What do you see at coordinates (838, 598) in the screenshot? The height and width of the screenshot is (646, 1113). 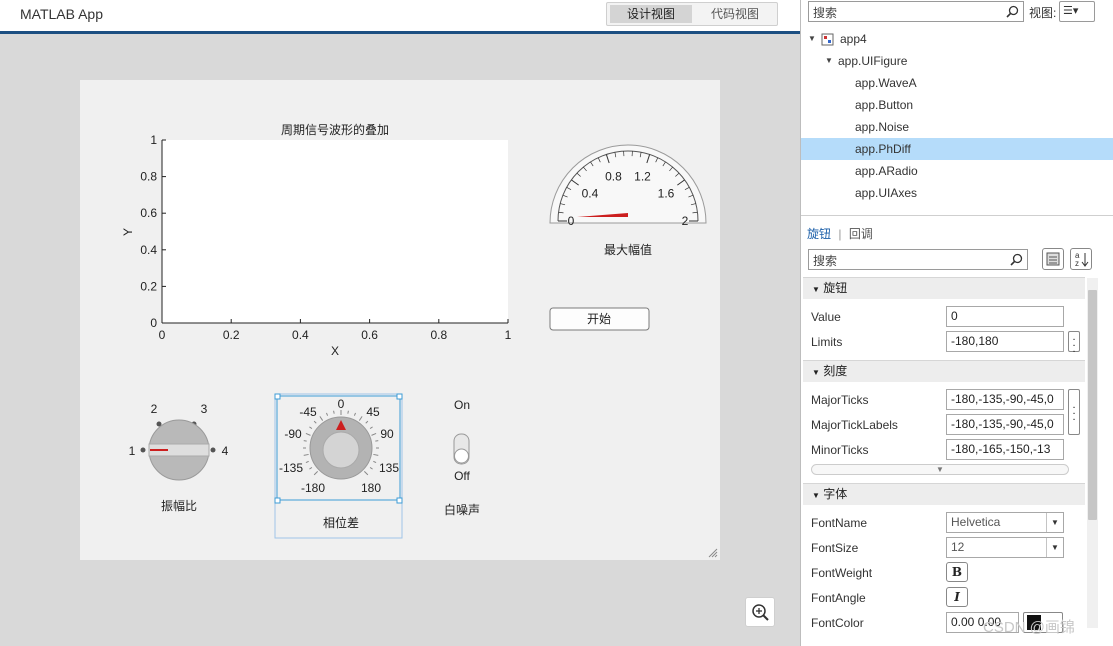 I see `prop-fontangle-label: FontAngle` at bounding box center [838, 598].